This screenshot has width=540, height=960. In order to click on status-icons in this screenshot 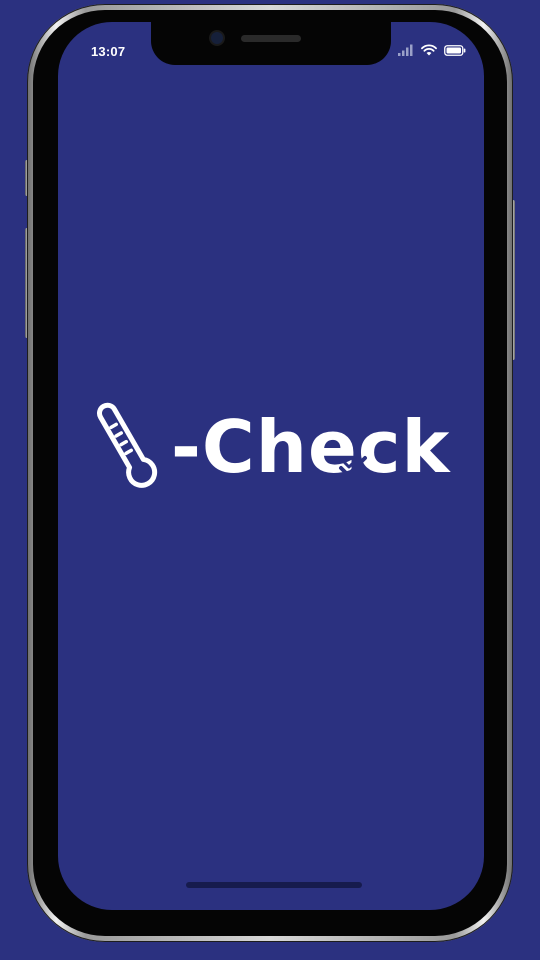, I will do `click(432, 50)`.